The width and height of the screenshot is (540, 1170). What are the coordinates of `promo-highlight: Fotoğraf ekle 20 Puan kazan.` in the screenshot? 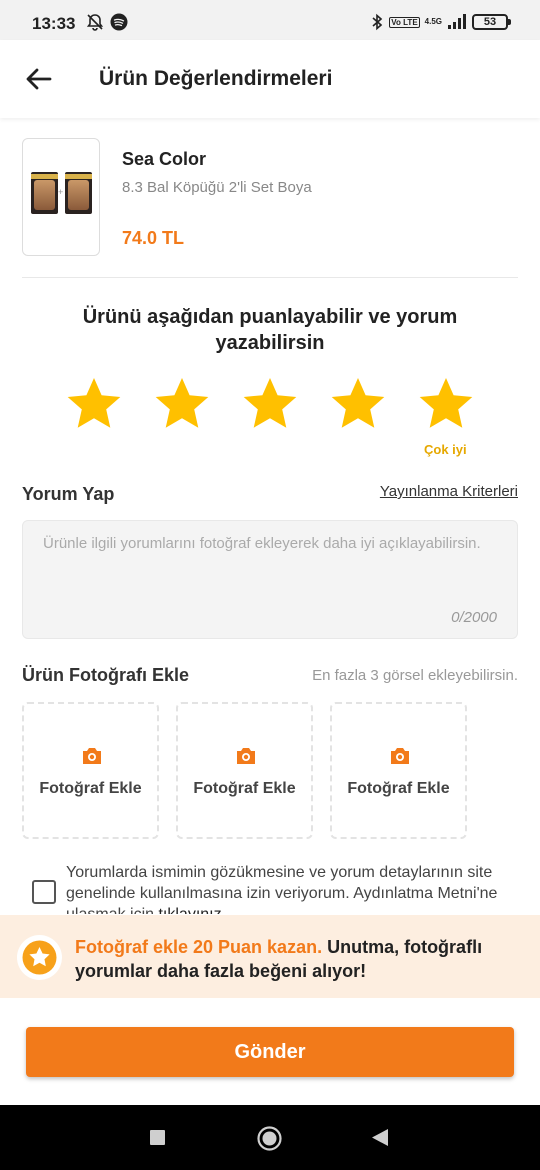 It's located at (199, 947).